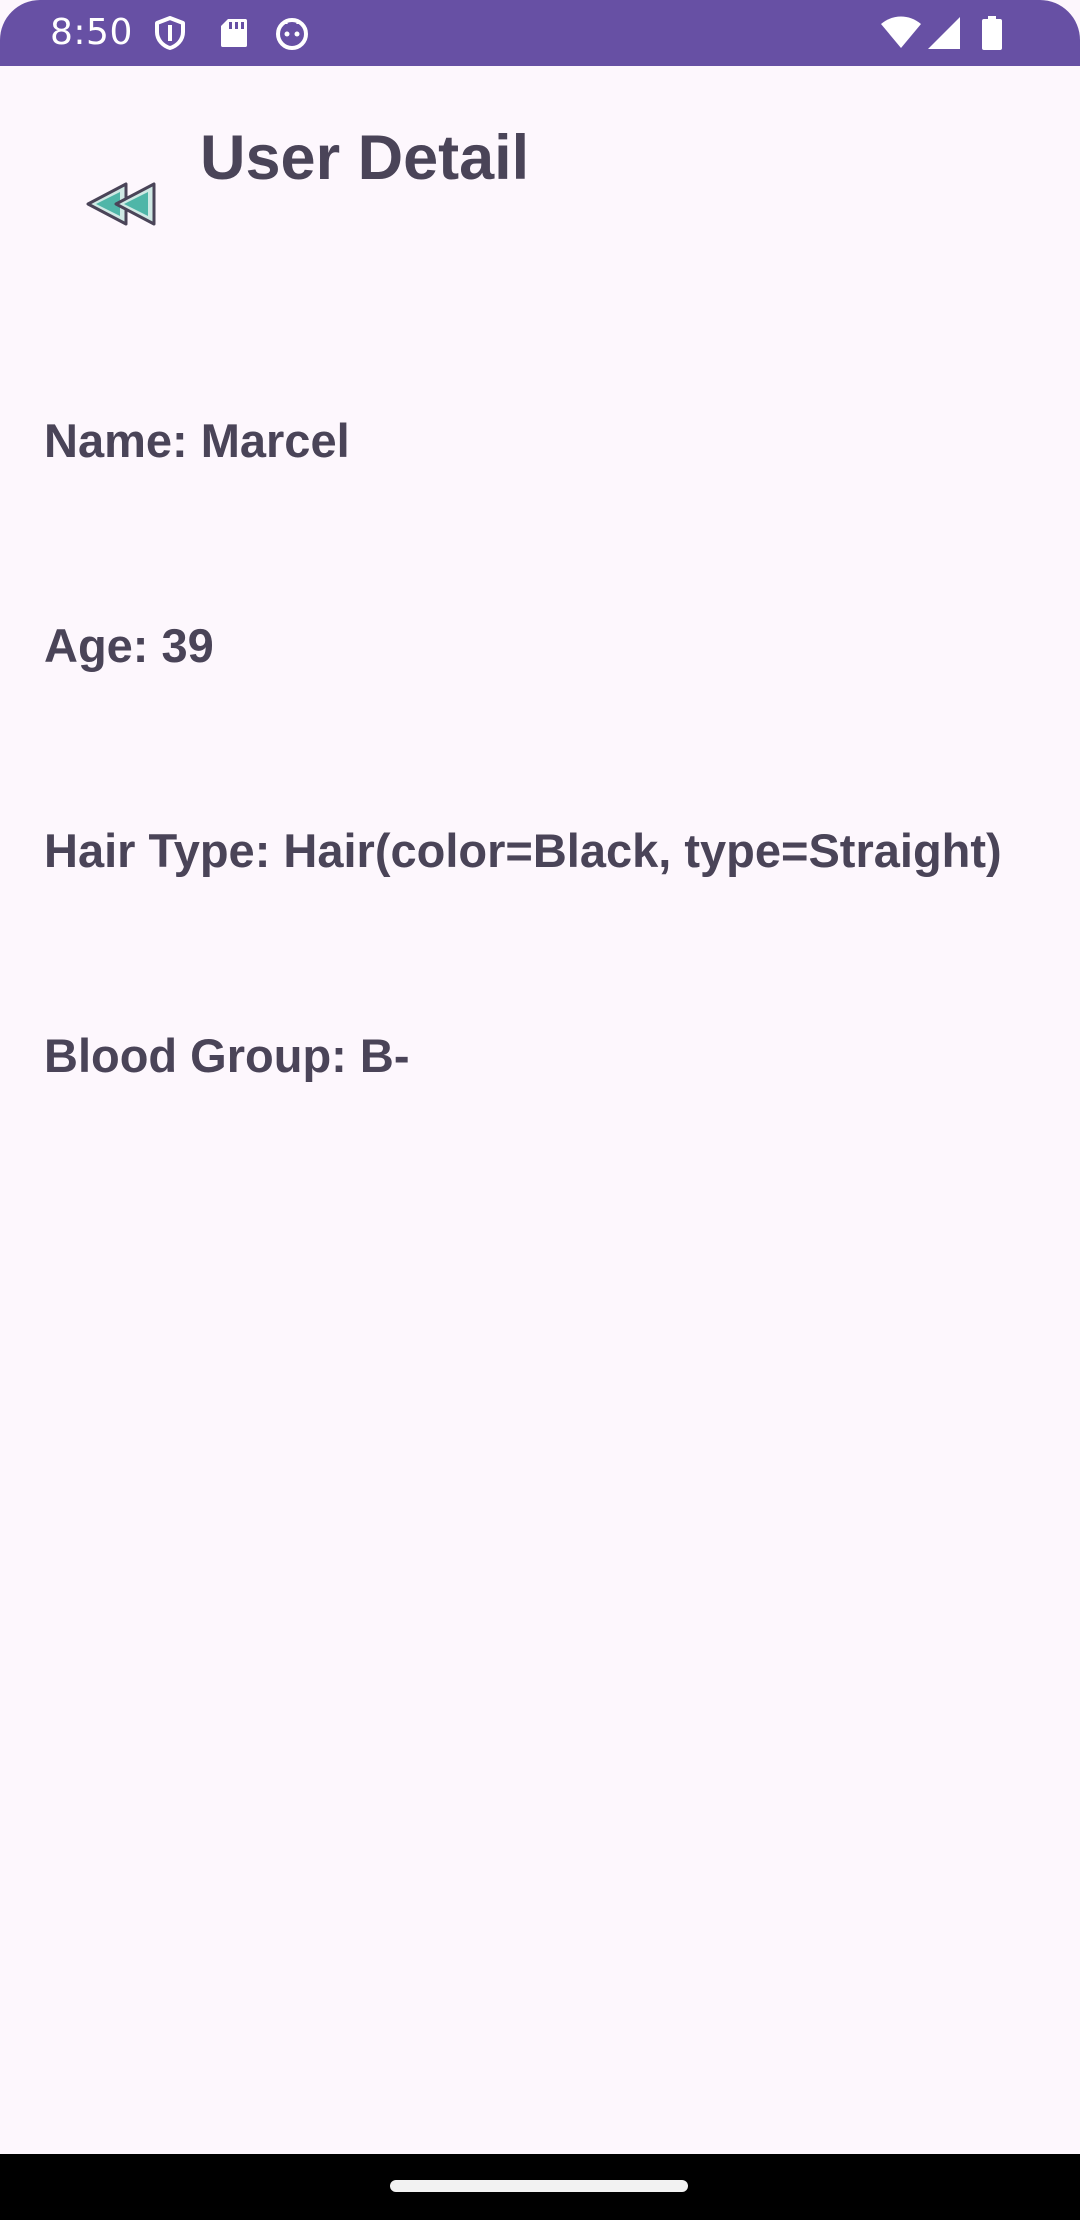 This screenshot has width=1080, height=2220. What do you see at coordinates (170, 33) in the screenshot?
I see `shield-icon` at bounding box center [170, 33].